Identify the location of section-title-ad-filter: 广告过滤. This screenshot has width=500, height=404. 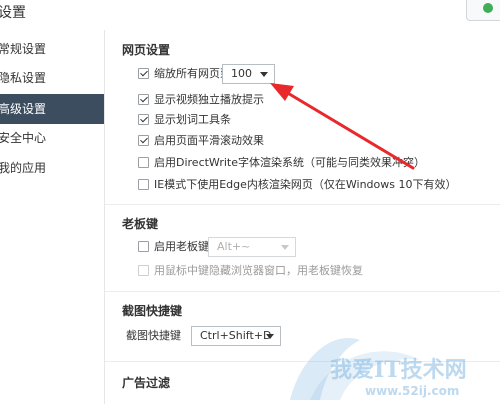
(146, 383).